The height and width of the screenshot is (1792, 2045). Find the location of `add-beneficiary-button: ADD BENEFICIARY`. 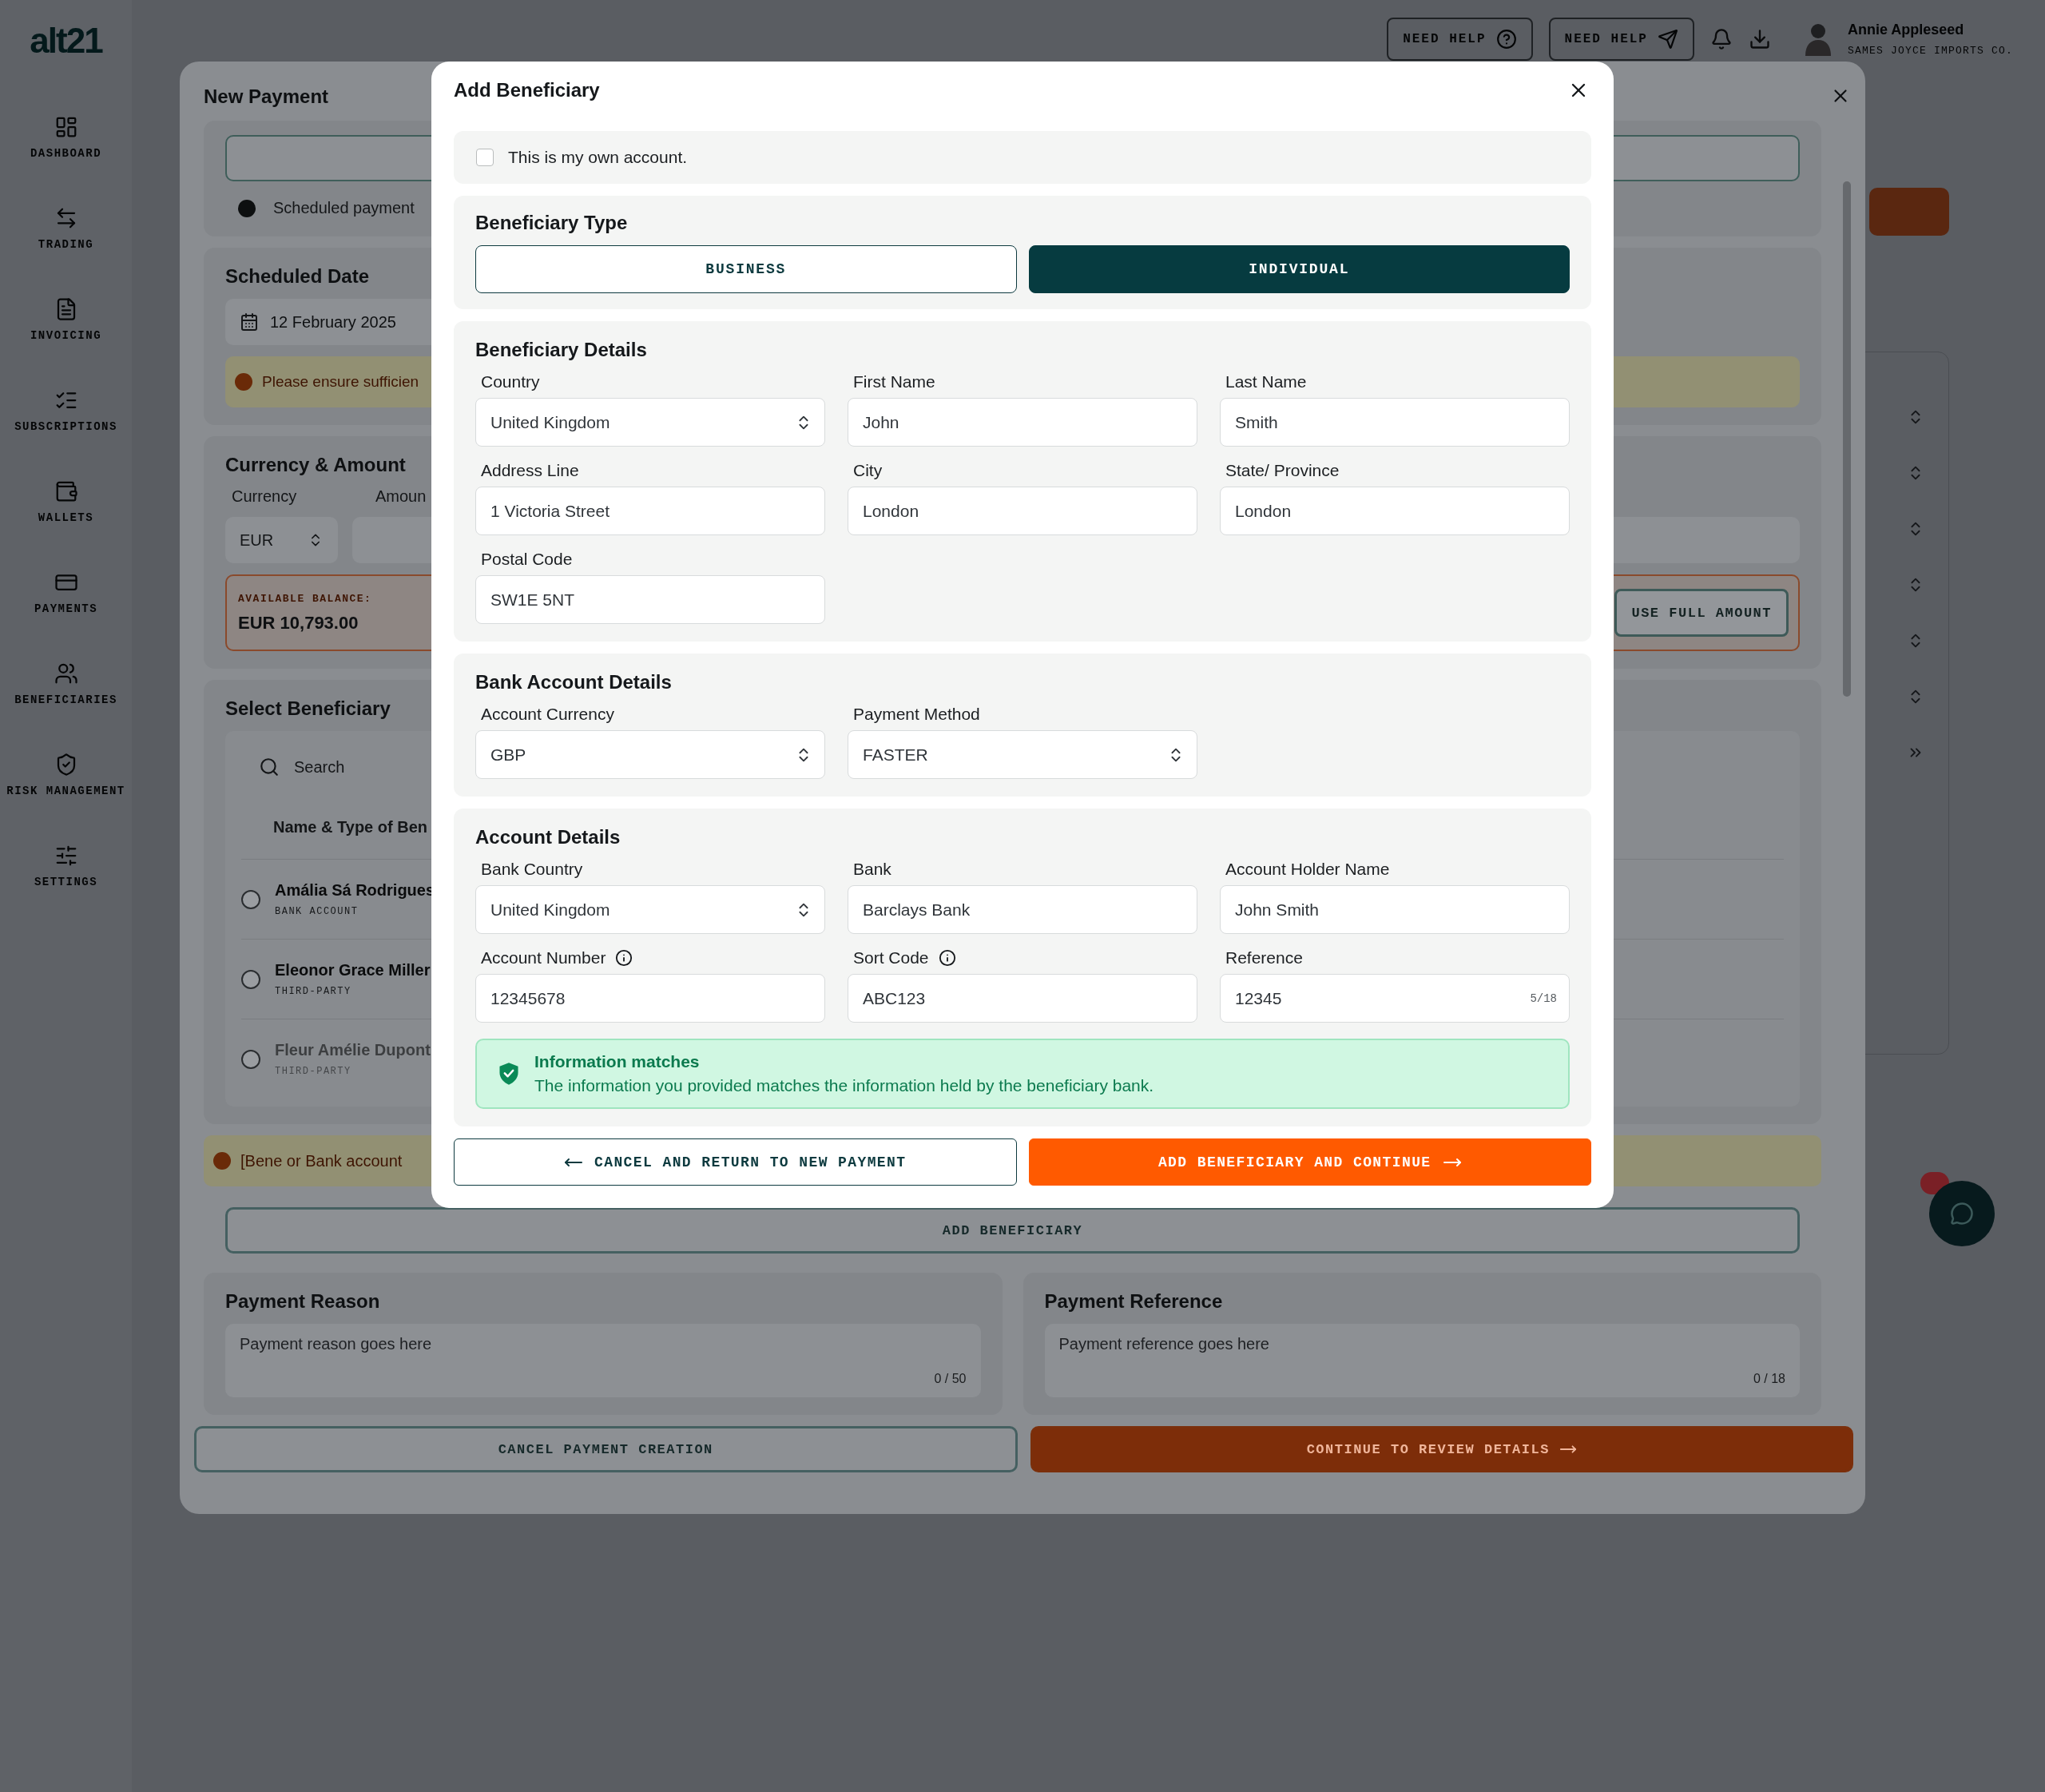

add-beneficiary-button: ADD BENEFICIARY is located at coordinates (1012, 1230).